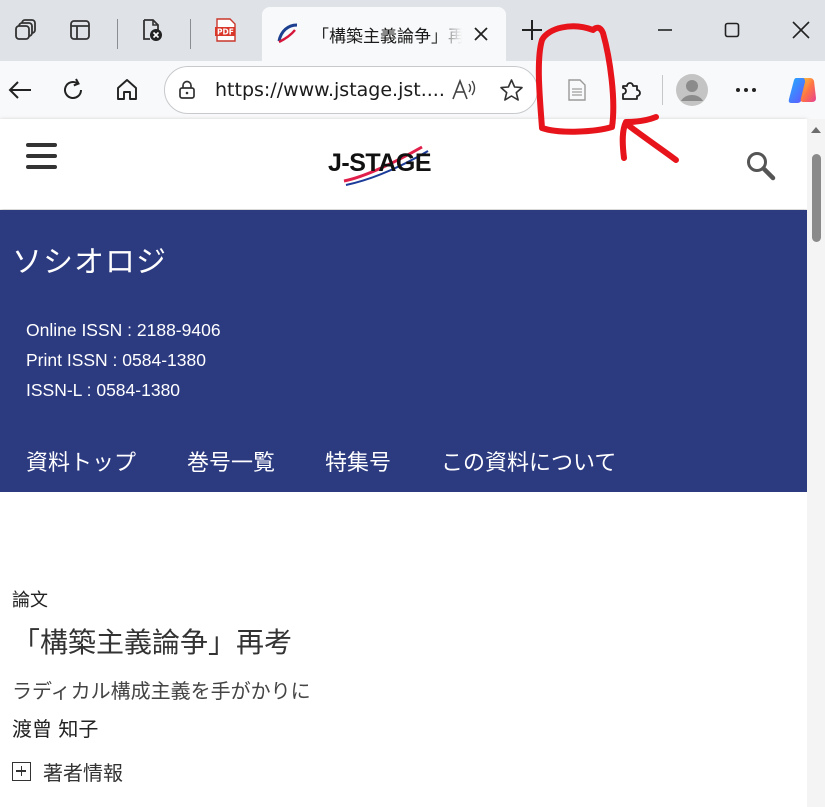 This screenshot has height=807, width=825. I want to click on article-type: 論文, so click(30, 600).